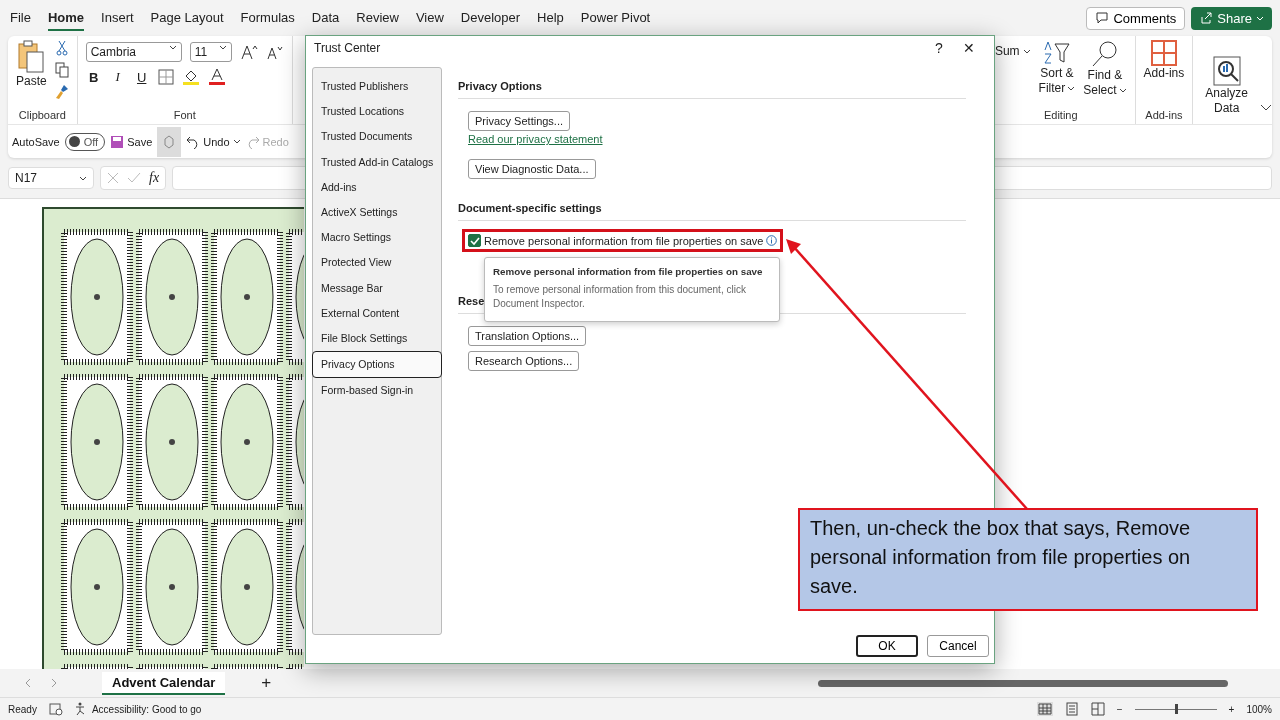 The width and height of the screenshot is (1280, 720). What do you see at coordinates (61, 48) in the screenshot?
I see `scissors-icon` at bounding box center [61, 48].